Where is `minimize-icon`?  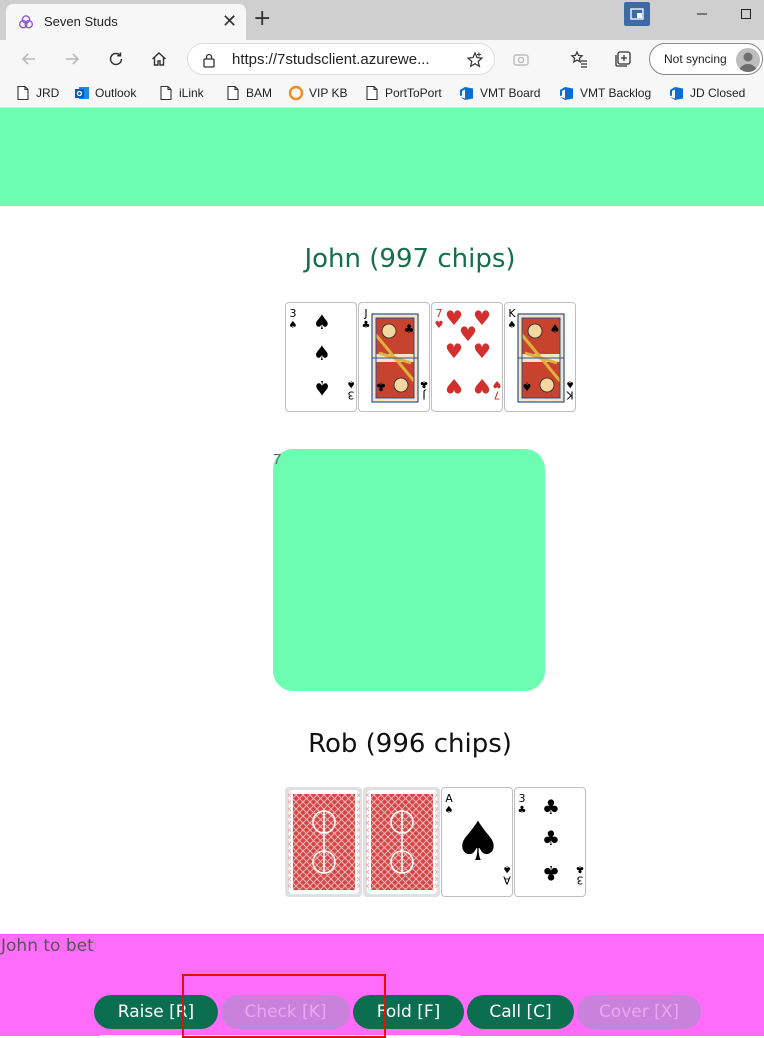
minimize-icon is located at coordinates (702, 14).